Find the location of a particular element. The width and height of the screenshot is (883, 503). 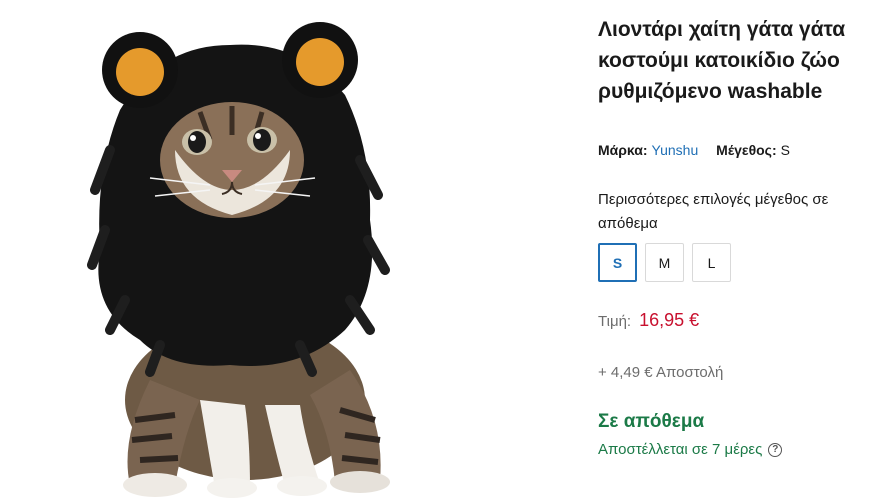

brand-link: Yunshu is located at coordinates (675, 150).